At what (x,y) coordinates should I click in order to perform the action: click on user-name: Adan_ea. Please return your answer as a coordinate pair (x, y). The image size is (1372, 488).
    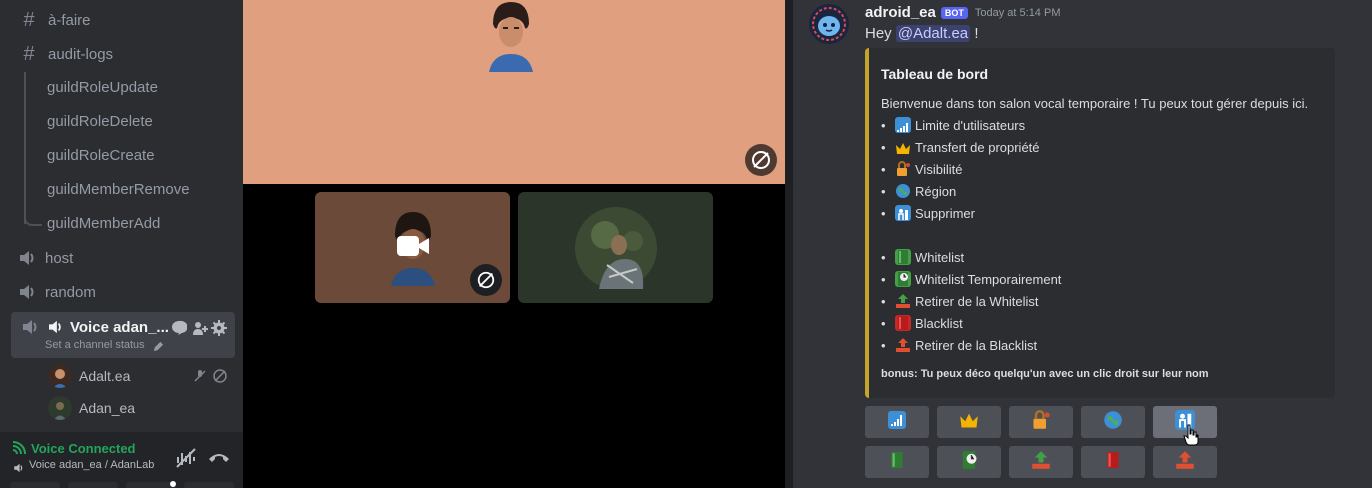
    Looking at the image, I should click on (107, 408).